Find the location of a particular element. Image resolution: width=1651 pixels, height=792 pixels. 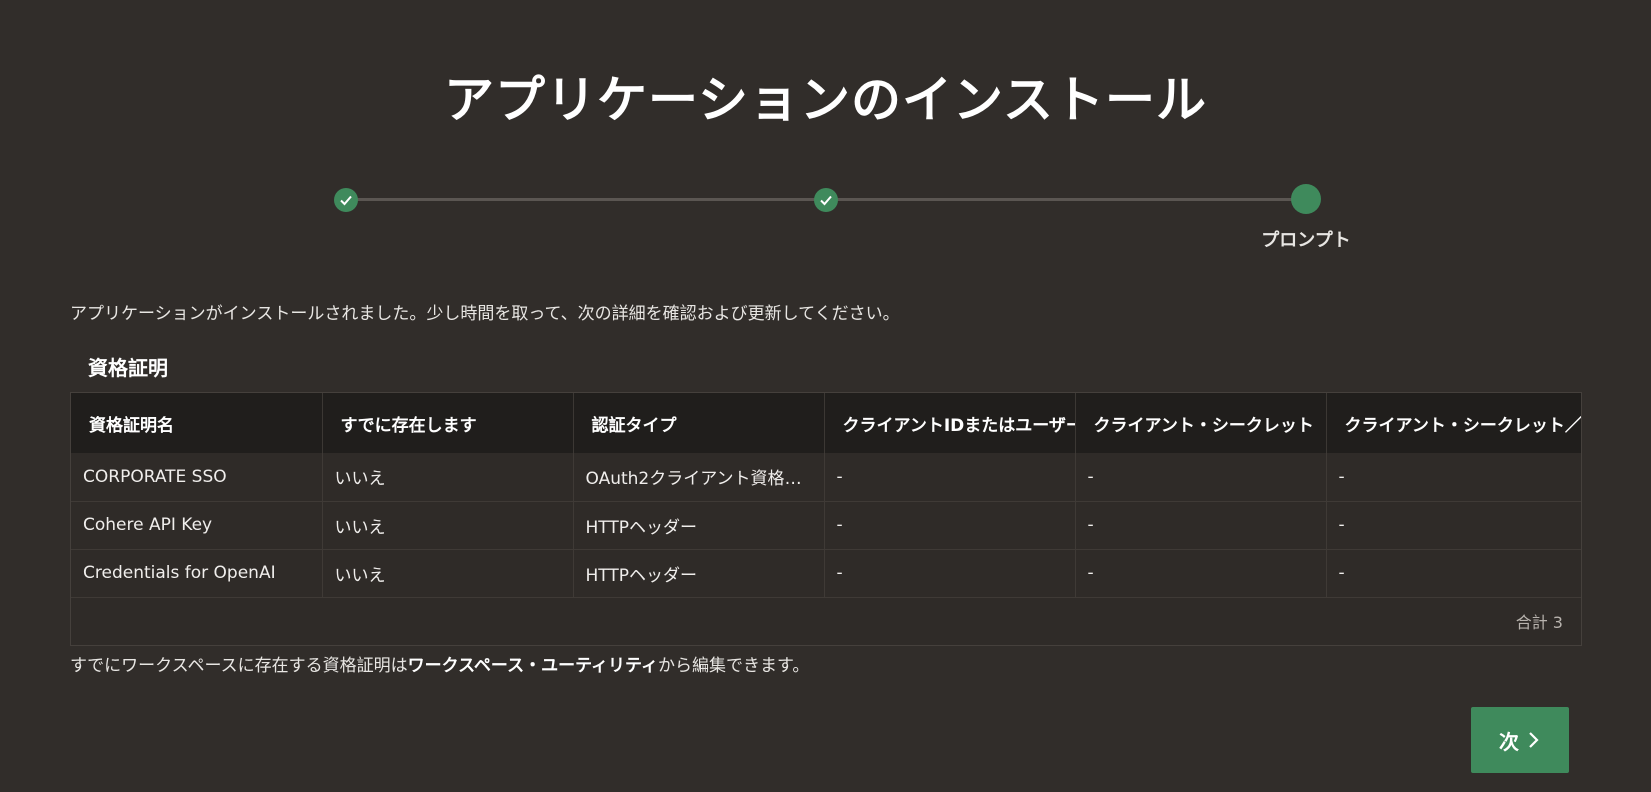

table-row: Cohere API Key いいえ HTTPヘッダー - - - is located at coordinates (826, 525).